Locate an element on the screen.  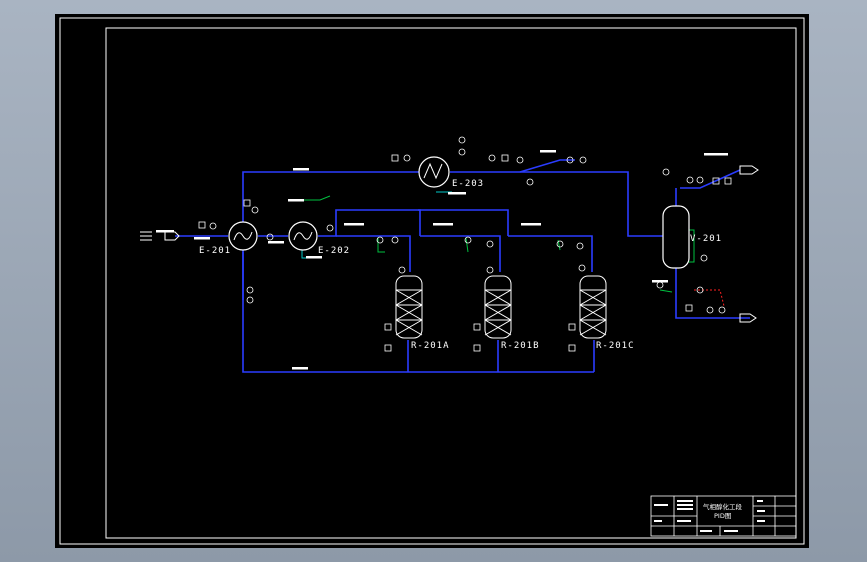
reactor-r201c is located at coordinates (593, 307).